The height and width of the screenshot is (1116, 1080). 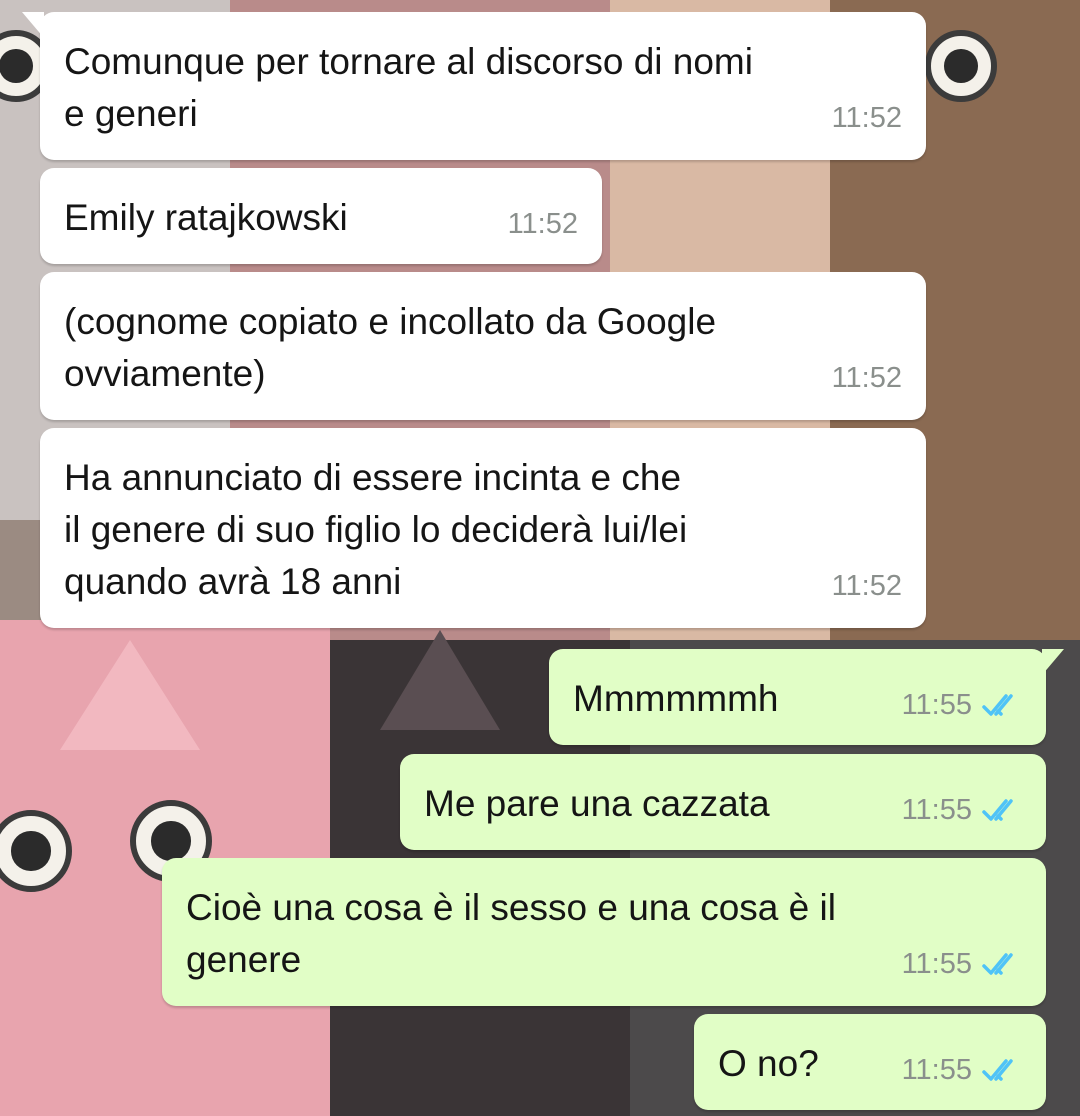 I want to click on message-bubble: Emily ratajkowski 11:52, so click(x=321, y=216).